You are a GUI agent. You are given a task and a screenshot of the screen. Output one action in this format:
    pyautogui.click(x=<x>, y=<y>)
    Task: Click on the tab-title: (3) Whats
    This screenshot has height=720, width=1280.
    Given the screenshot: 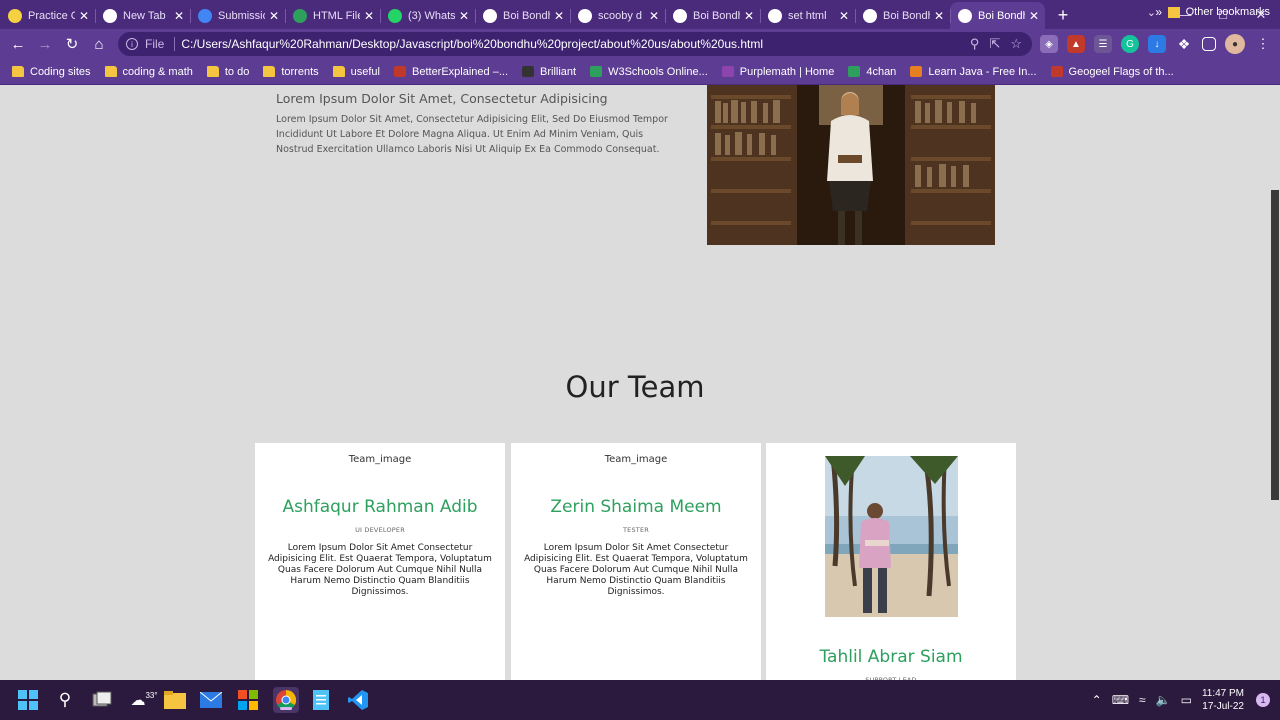 What is the action you would take?
    pyautogui.click(x=431, y=15)
    